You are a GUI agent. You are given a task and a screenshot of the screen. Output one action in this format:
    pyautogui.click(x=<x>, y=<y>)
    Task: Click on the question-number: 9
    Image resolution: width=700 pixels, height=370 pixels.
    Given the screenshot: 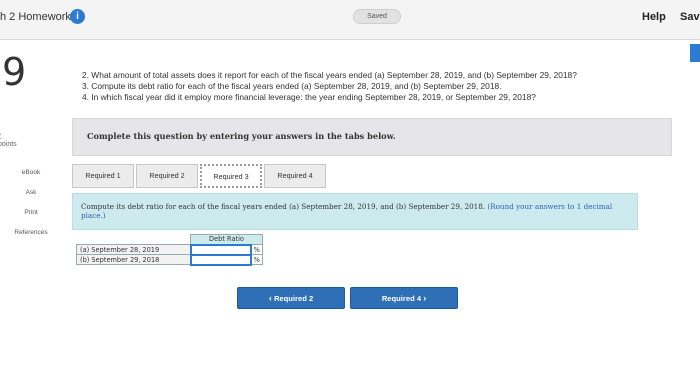 What is the action you would take?
    pyautogui.click(x=14, y=72)
    